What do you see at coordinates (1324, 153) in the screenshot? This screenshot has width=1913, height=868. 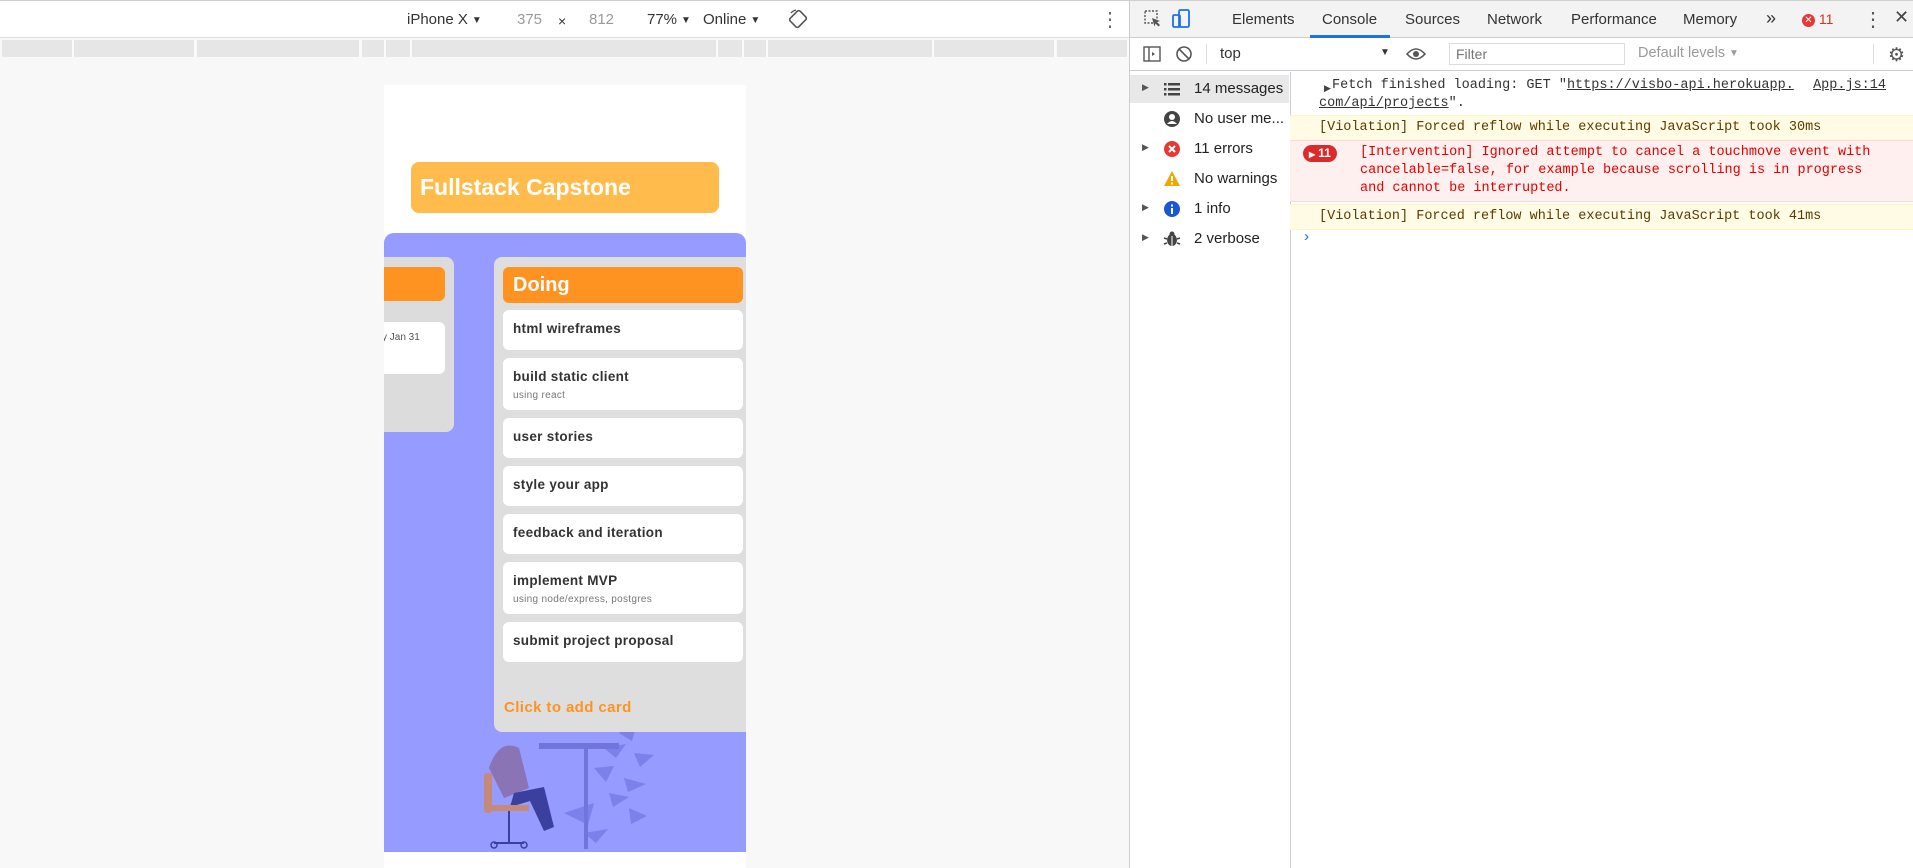 I see `badge-count: 11` at bounding box center [1324, 153].